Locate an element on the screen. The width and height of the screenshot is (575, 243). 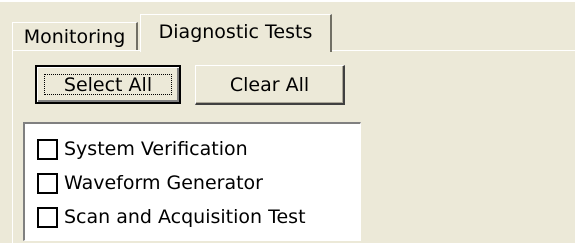
test-item-label: Scan and Acquisition Test is located at coordinates (185, 217).